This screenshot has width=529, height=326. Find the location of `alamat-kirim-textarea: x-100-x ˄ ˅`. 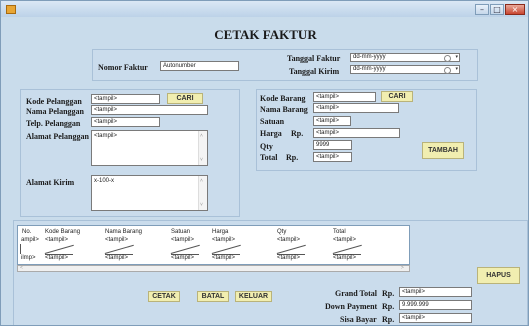

alamat-kirim-textarea: x-100-x ˄ ˅ is located at coordinates (149, 193).